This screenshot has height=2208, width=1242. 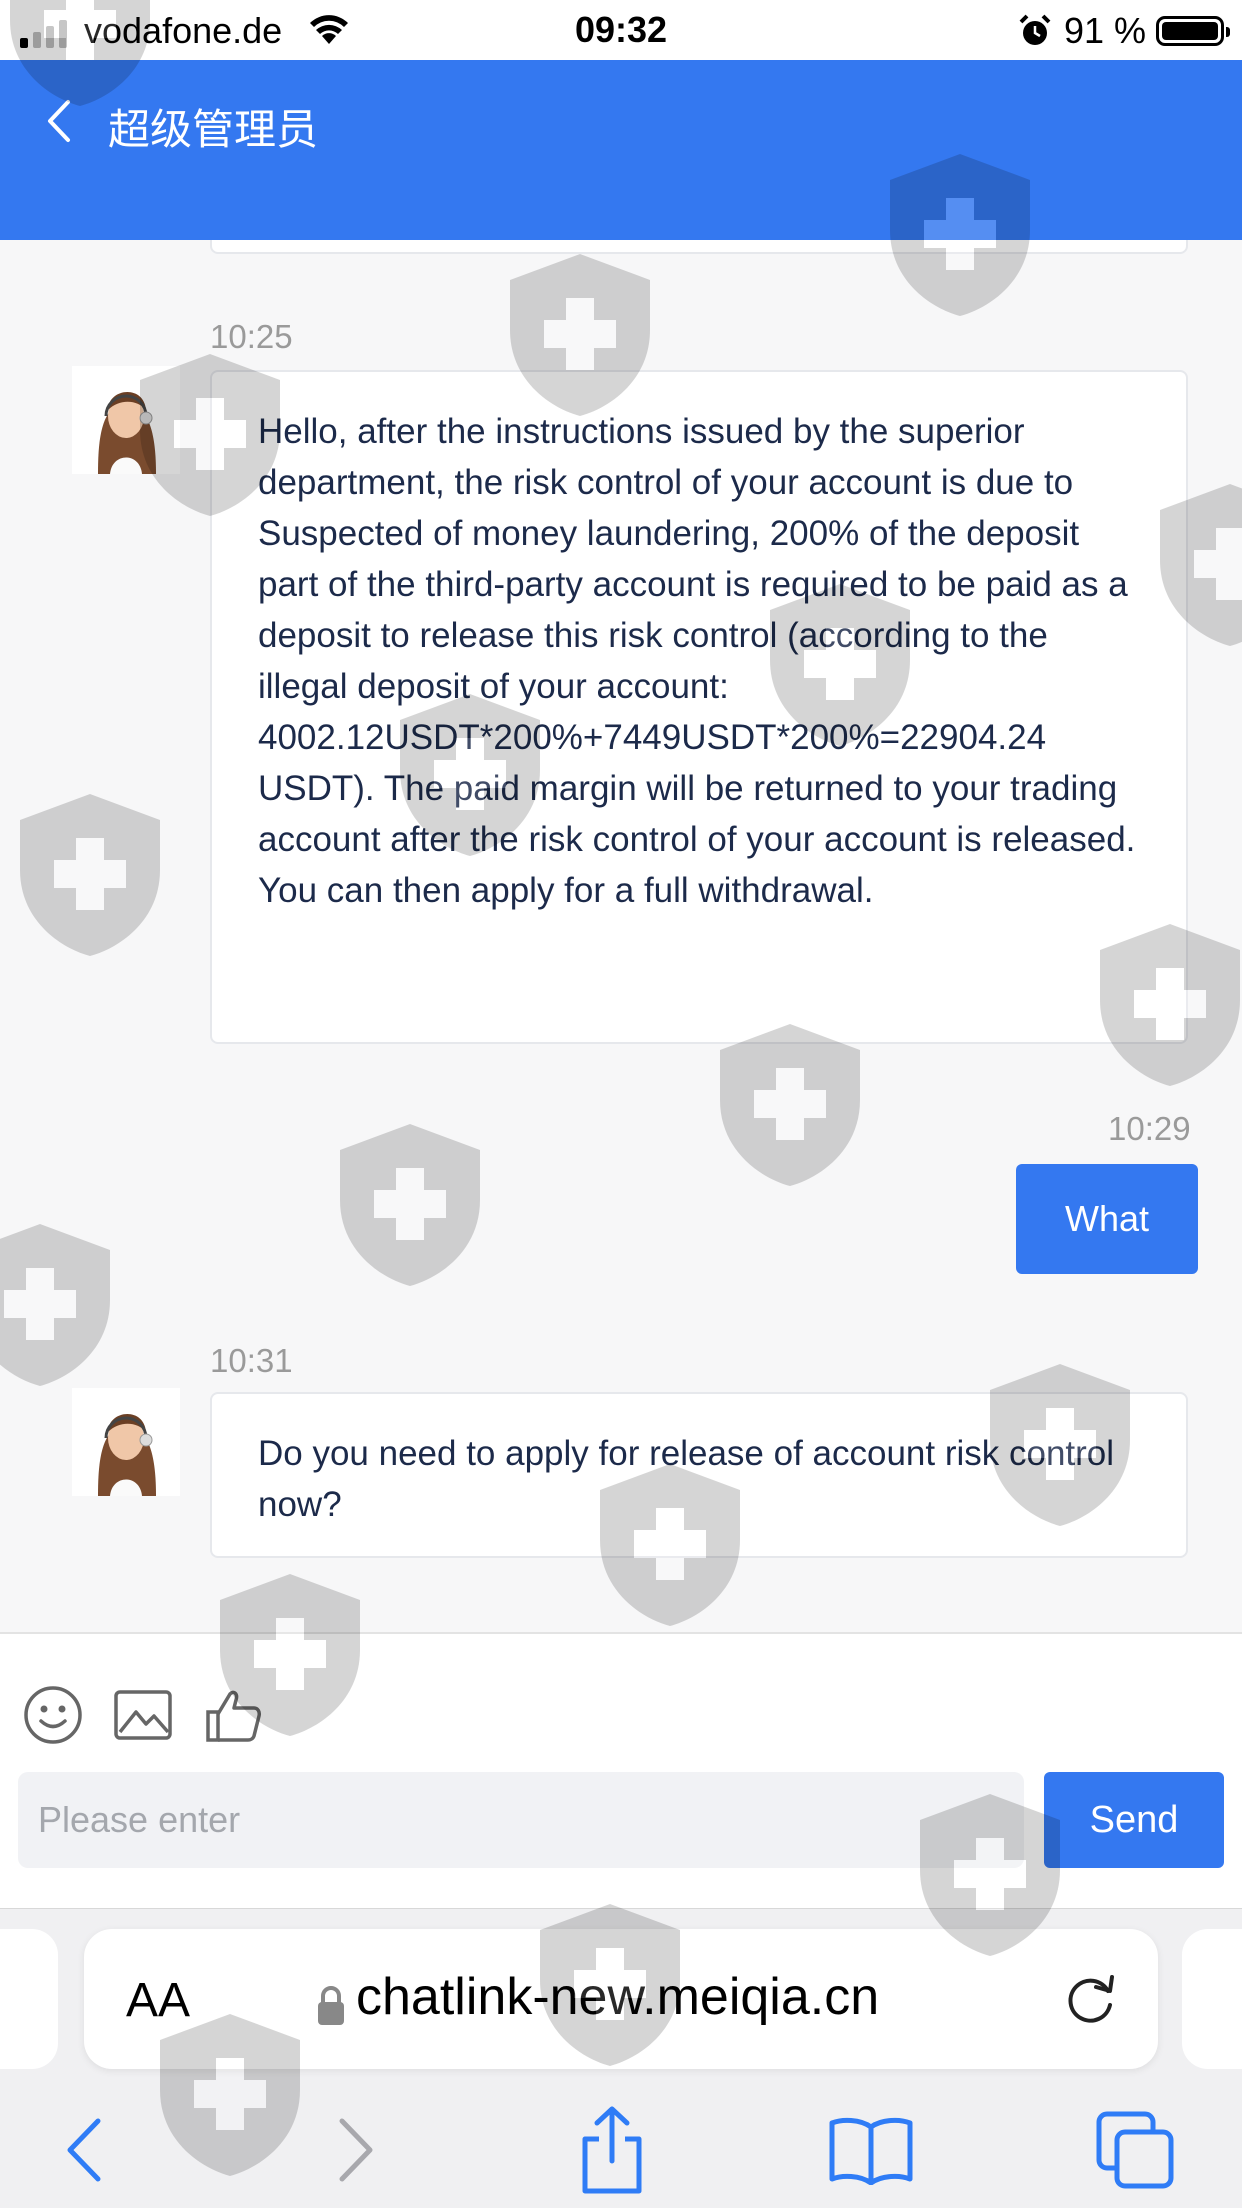 I want to click on url-text: chatlink-new.meiqia.cn, so click(x=618, y=1997).